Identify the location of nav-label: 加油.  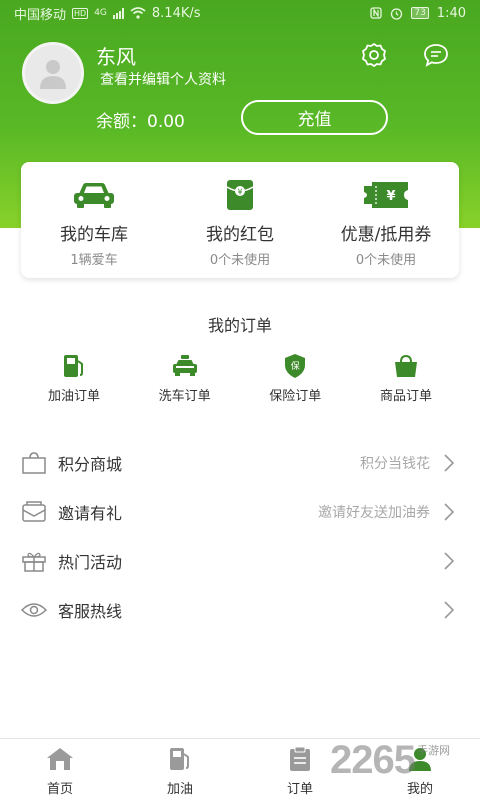
(179, 789).